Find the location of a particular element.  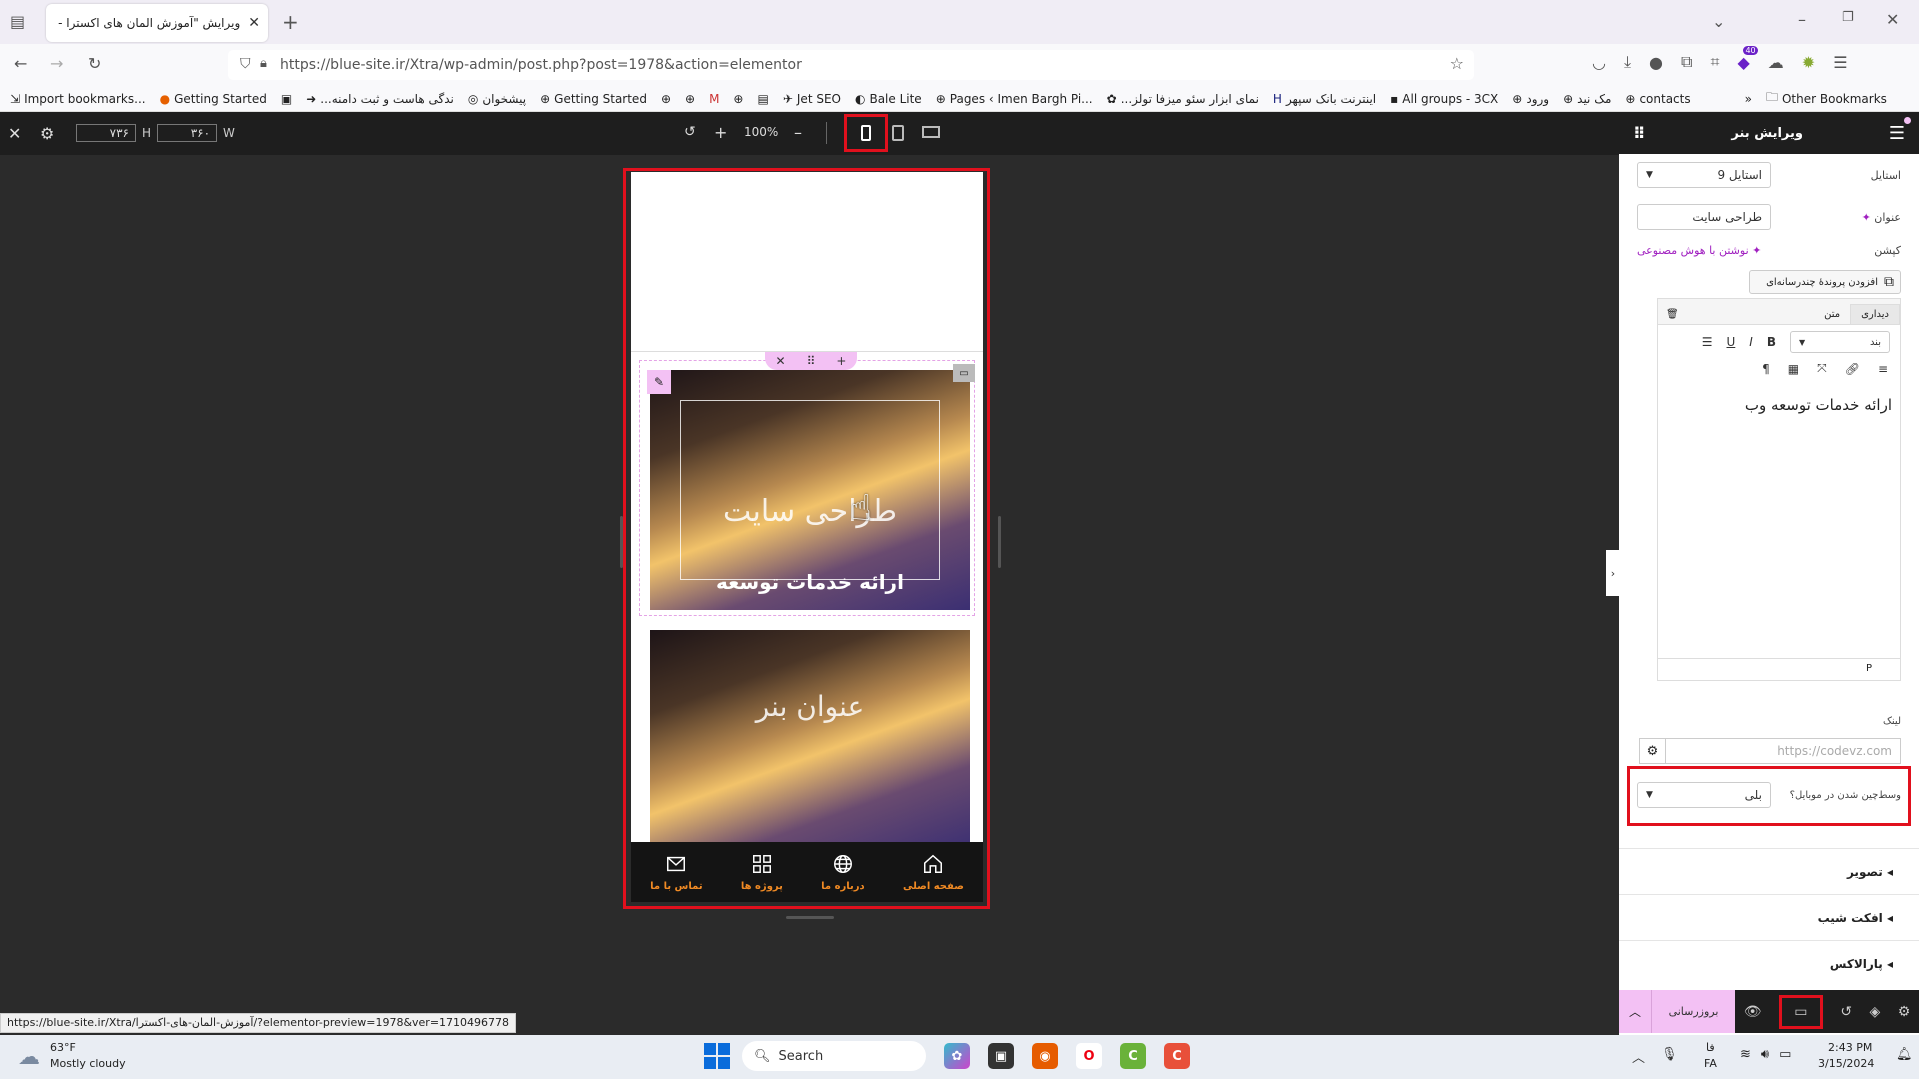

underline-icon: U is located at coordinates (1731, 342).